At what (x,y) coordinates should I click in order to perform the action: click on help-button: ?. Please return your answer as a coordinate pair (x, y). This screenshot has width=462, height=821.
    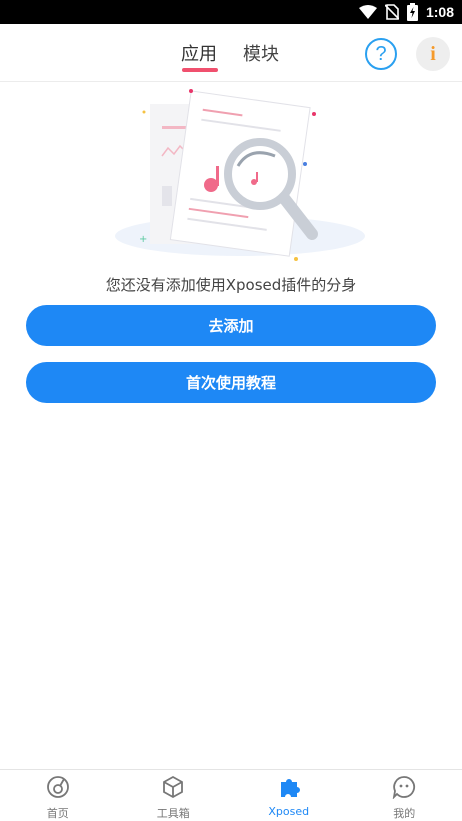
    Looking at the image, I should click on (381, 54).